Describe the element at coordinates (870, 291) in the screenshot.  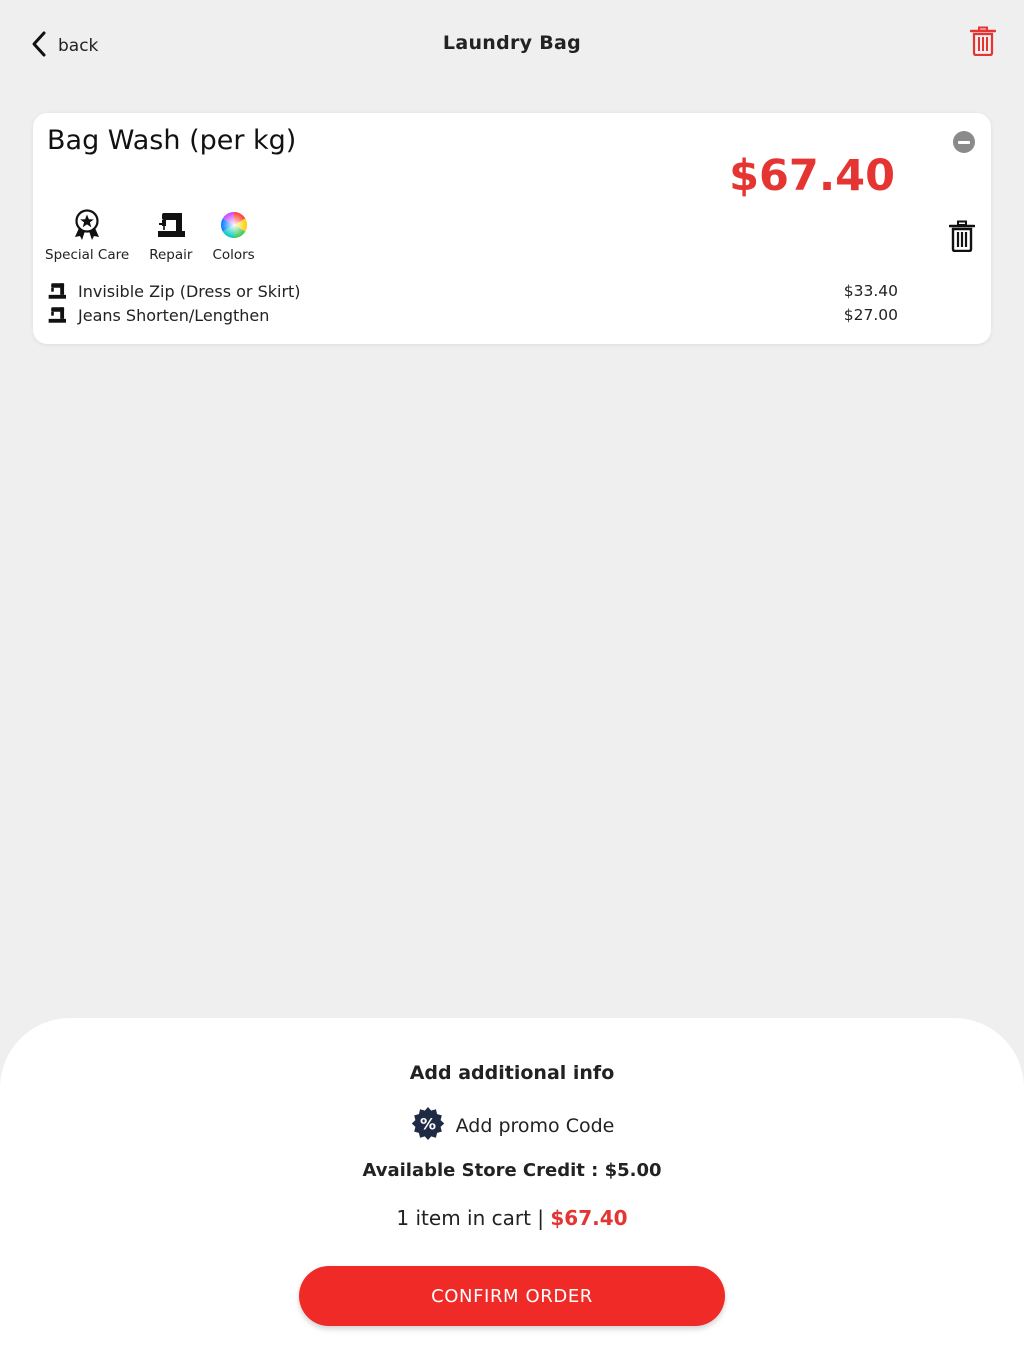
I see `addon-price: $33.40` at that location.